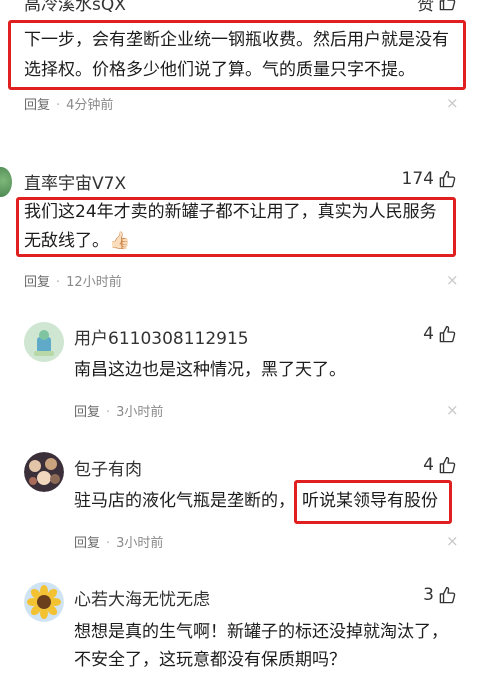 Image resolution: width=479 pixels, height=674 pixels. I want to click on comment-1-time: 4分钟前, so click(90, 105).